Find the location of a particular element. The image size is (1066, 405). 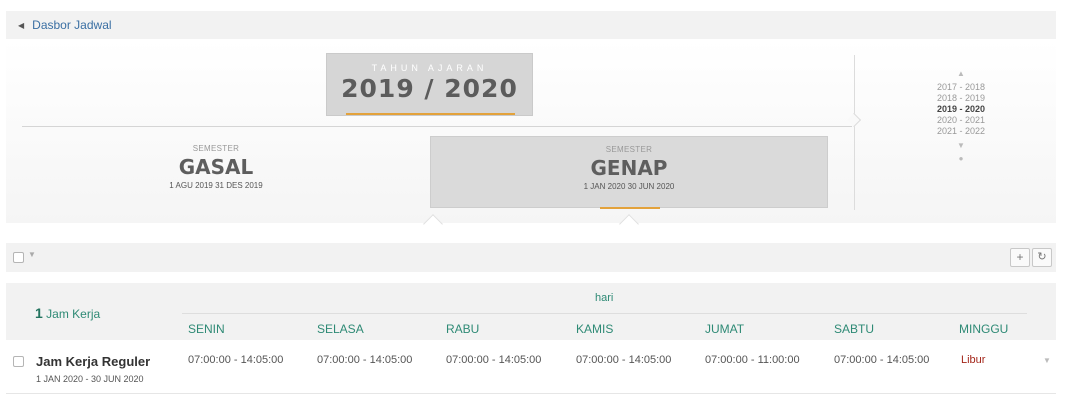

academic-year-label: TAHUN AJARAN is located at coordinates (429, 68).